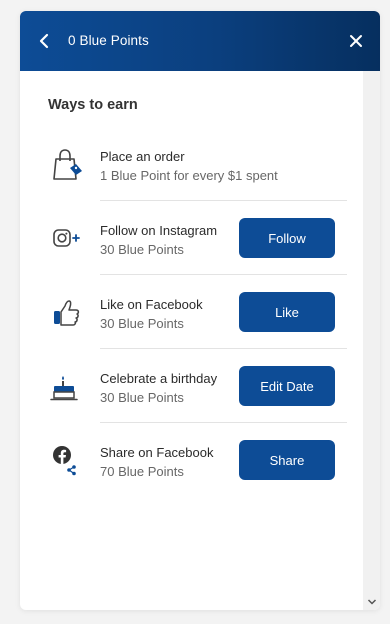 The width and height of the screenshot is (390, 624). Describe the element at coordinates (159, 230) in the screenshot. I see `earn-title: Follow on Instagram` at that location.